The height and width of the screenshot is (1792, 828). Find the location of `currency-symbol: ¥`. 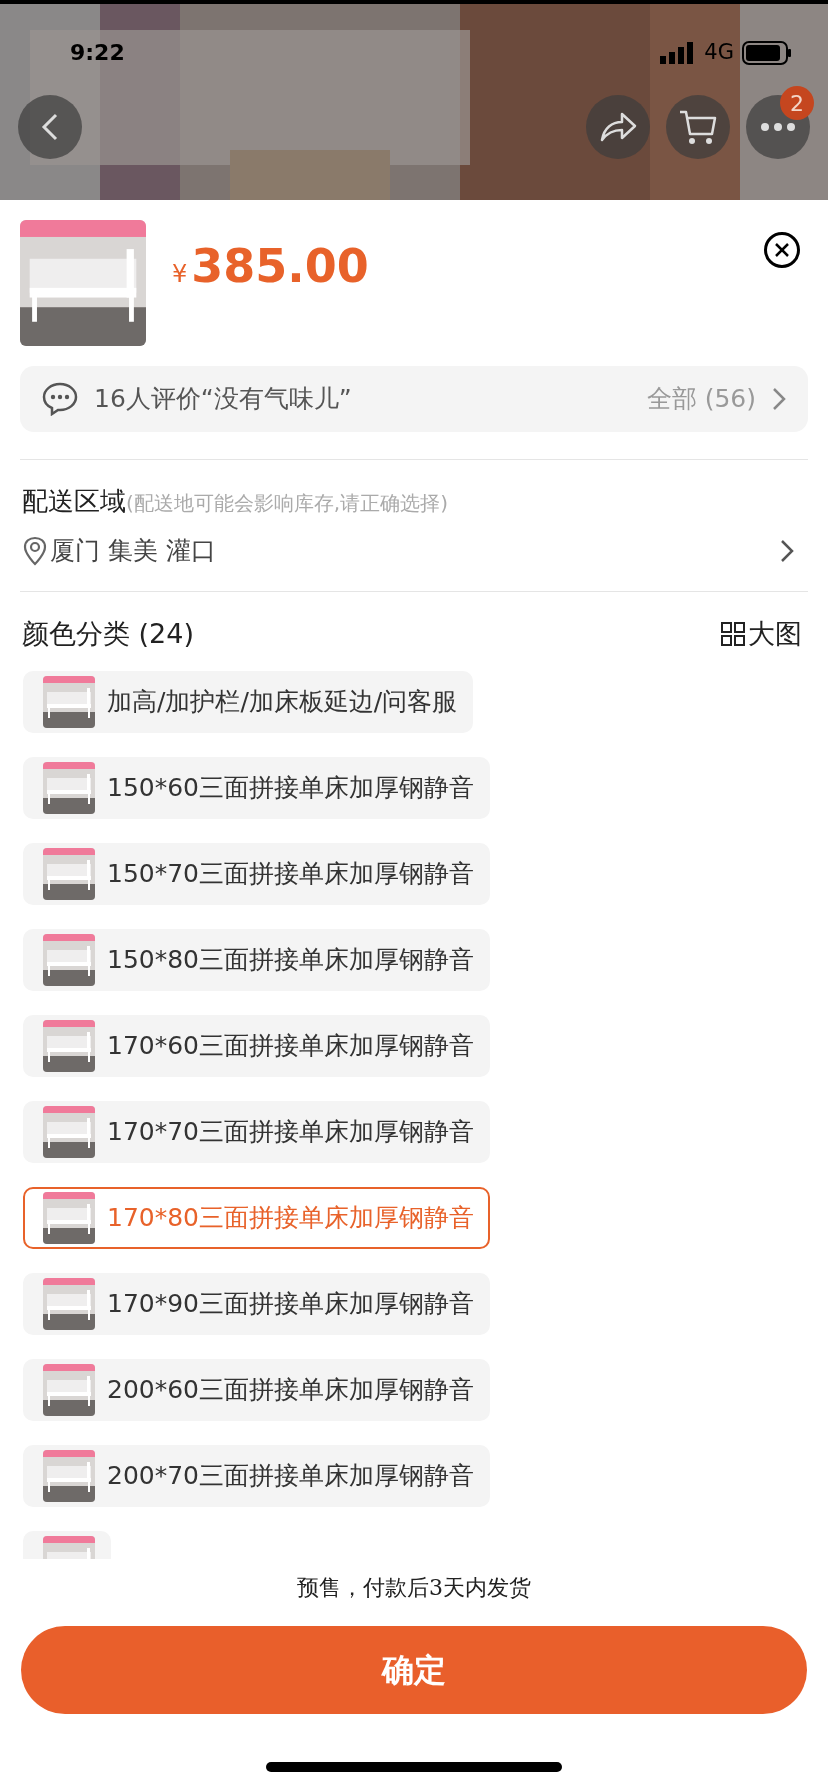

currency-symbol: ¥ is located at coordinates (180, 274).